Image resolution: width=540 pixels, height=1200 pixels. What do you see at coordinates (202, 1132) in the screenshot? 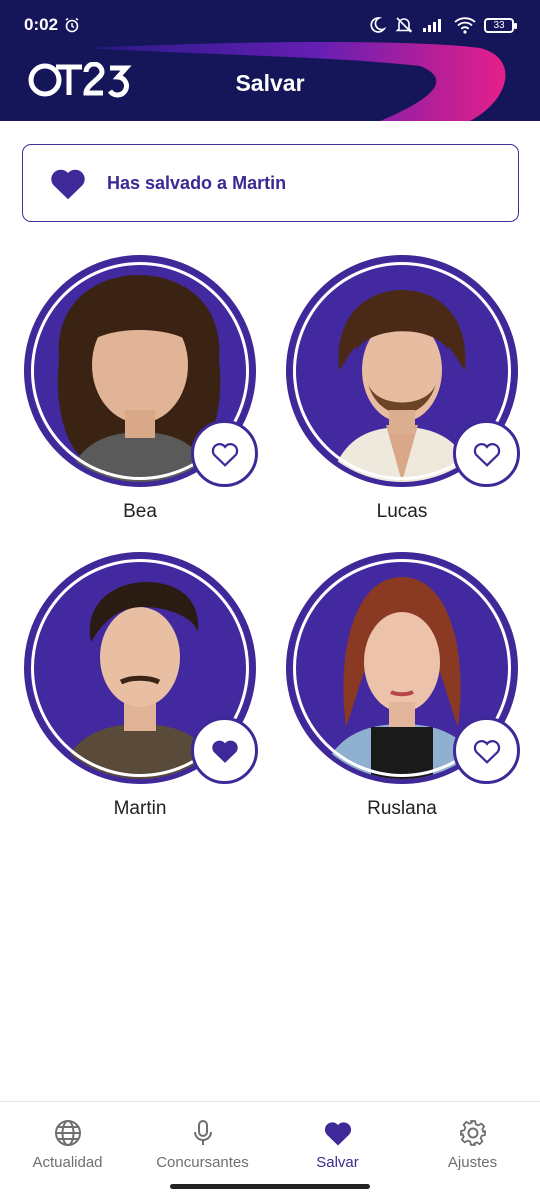
I see `microphone-icon` at bounding box center [202, 1132].